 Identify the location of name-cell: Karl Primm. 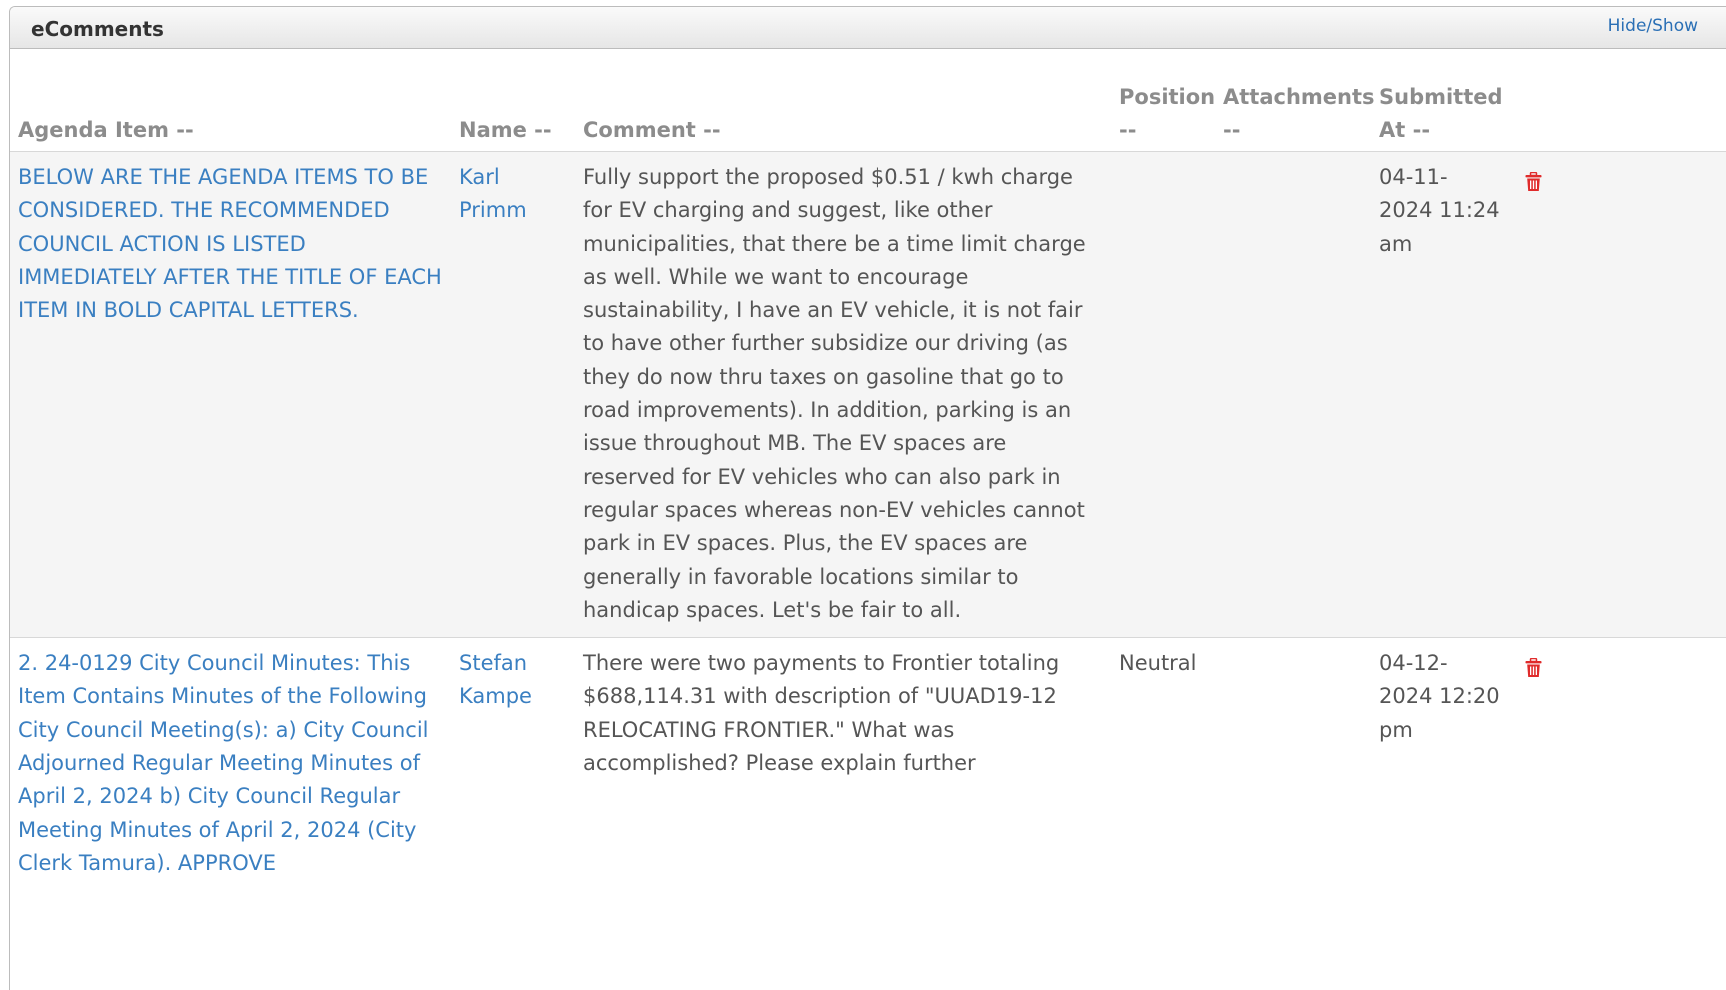
(513, 394).